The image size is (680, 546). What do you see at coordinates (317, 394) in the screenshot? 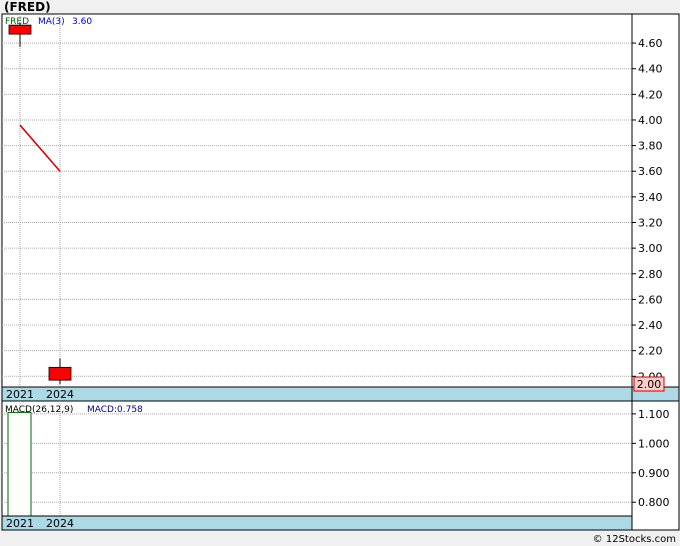
I see `price-date-band` at bounding box center [317, 394].